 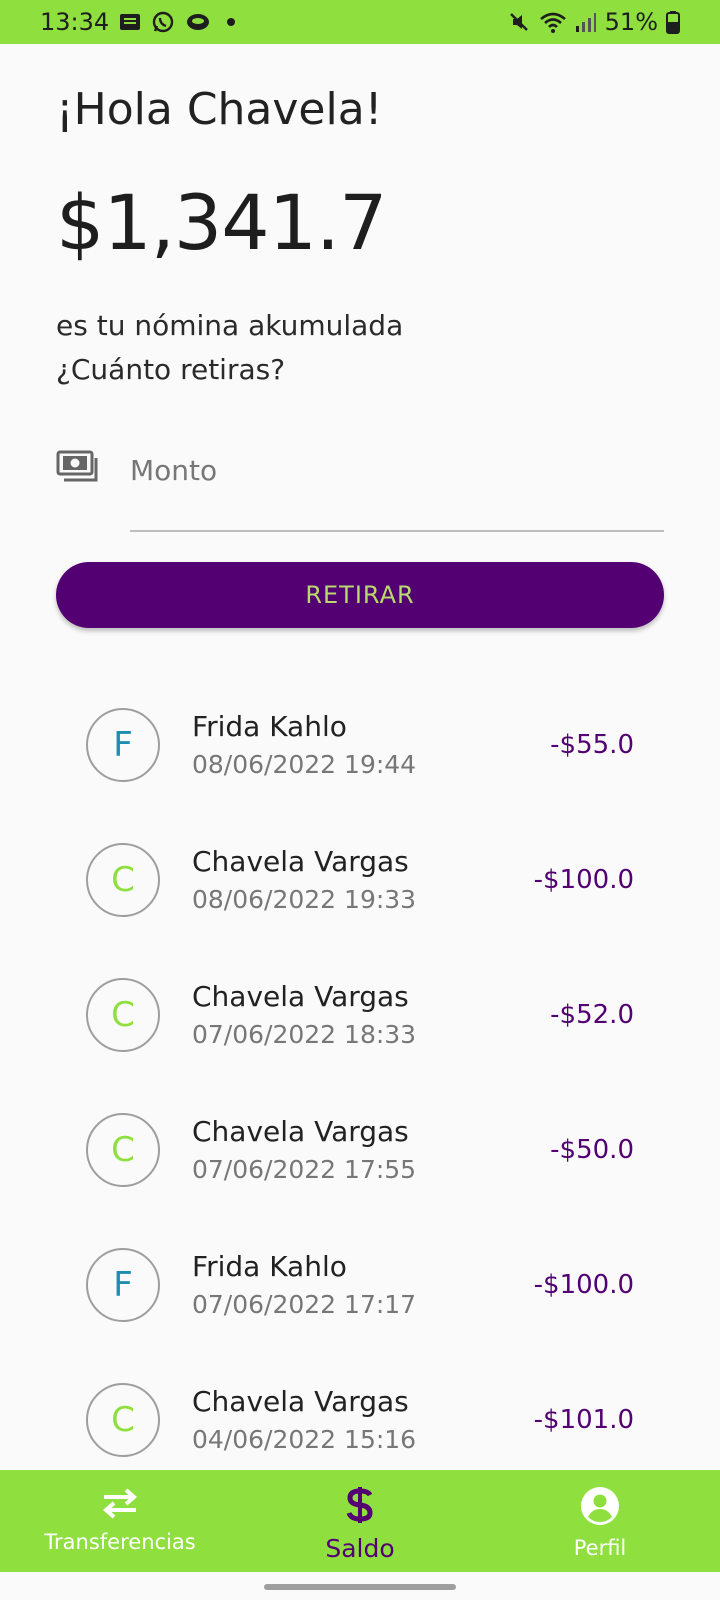 What do you see at coordinates (600, 1508) in the screenshot?
I see `profile-icon` at bounding box center [600, 1508].